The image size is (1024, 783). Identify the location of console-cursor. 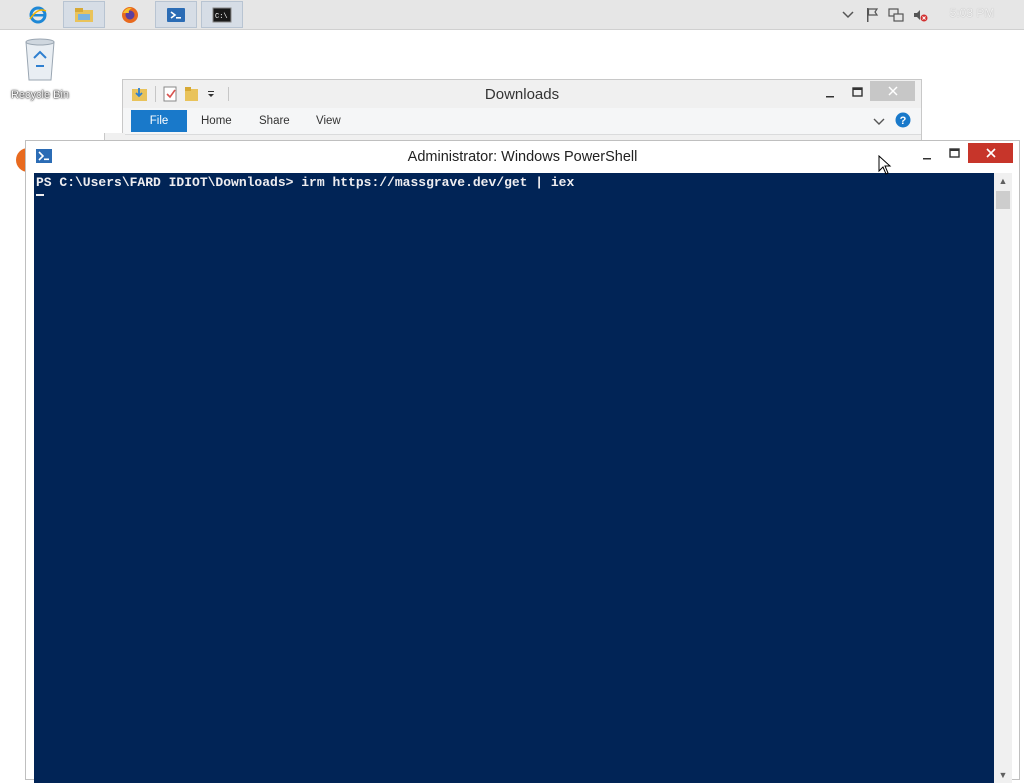
(40, 195).